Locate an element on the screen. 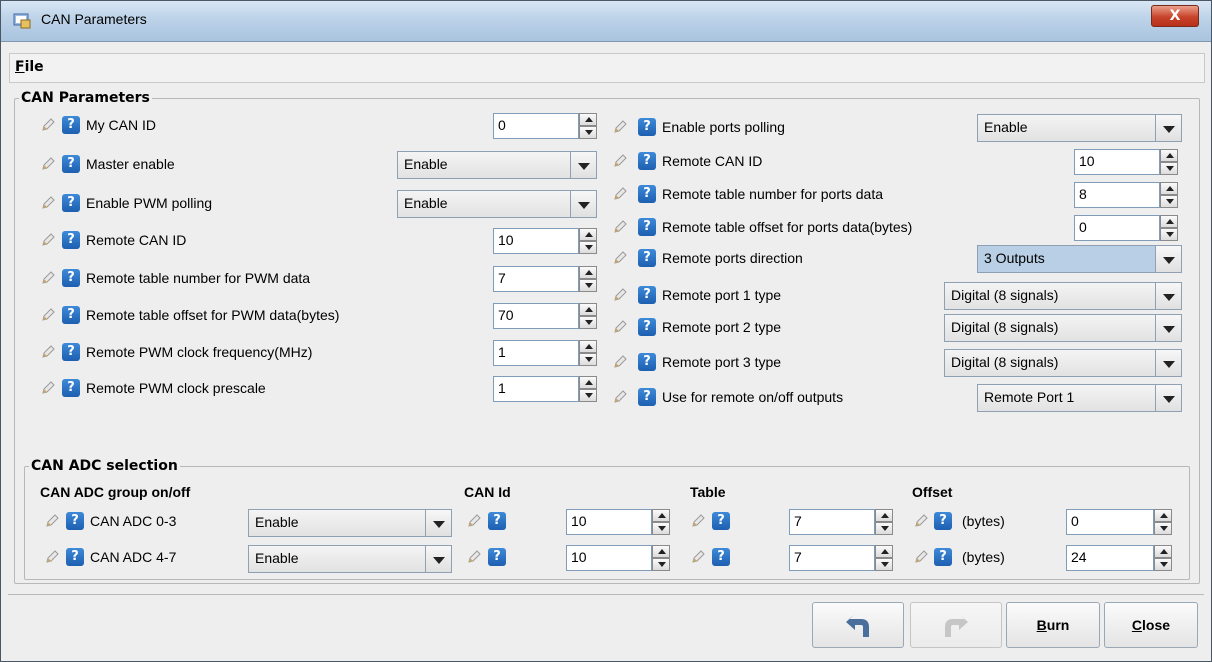 The width and height of the screenshot is (1212, 662). adc-offset-spinner-arrows is located at coordinates (1163, 558).